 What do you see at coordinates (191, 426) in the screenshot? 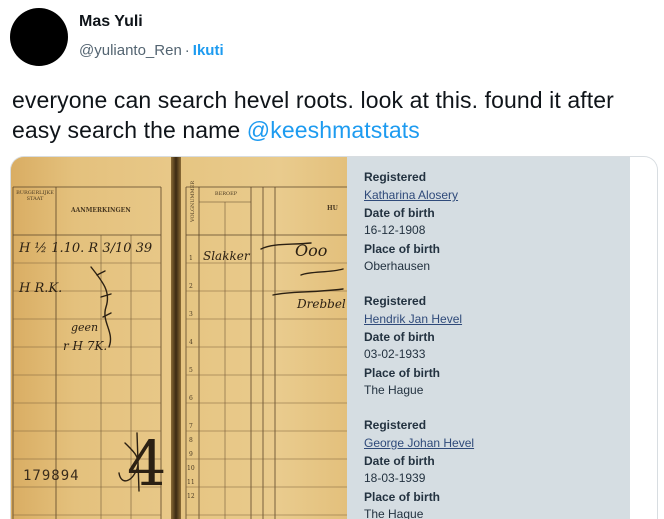
I see `row-number: 7` at bounding box center [191, 426].